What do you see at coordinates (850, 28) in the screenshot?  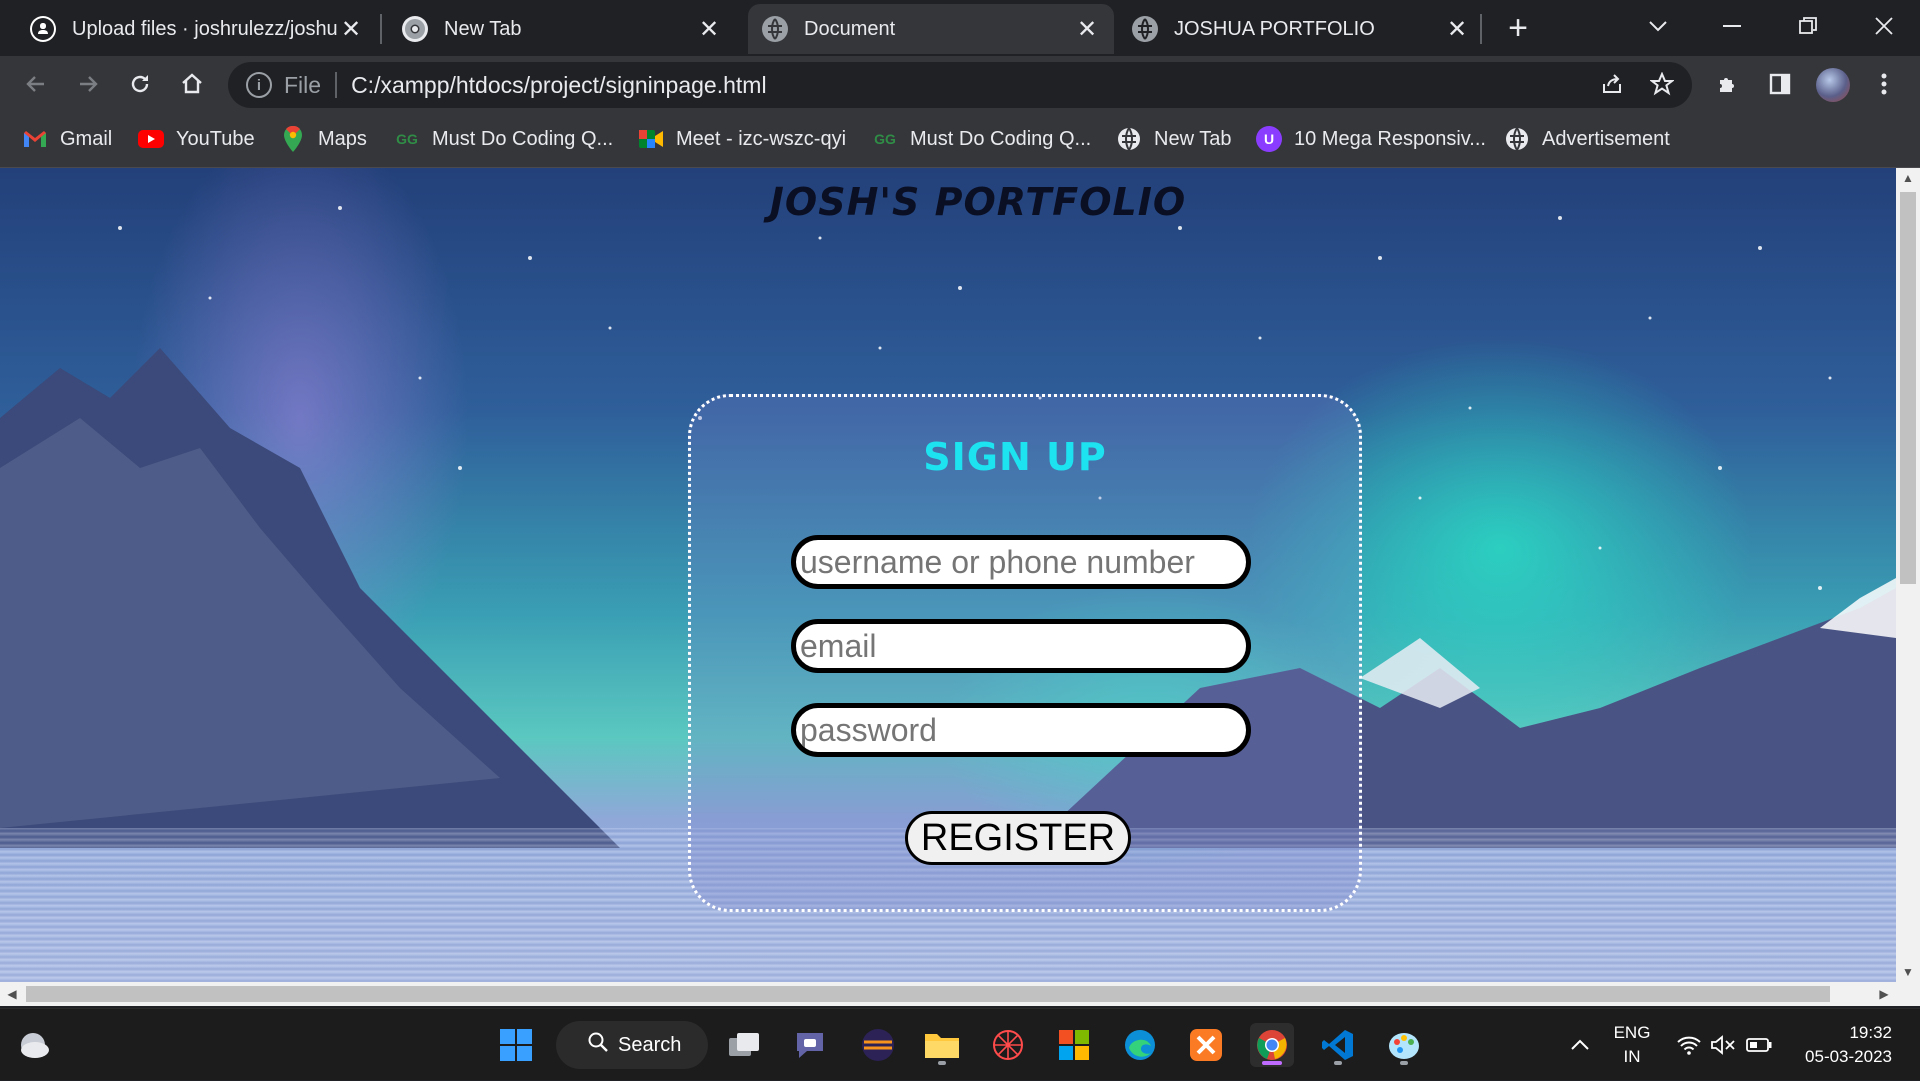 I see `tab-title: Document` at bounding box center [850, 28].